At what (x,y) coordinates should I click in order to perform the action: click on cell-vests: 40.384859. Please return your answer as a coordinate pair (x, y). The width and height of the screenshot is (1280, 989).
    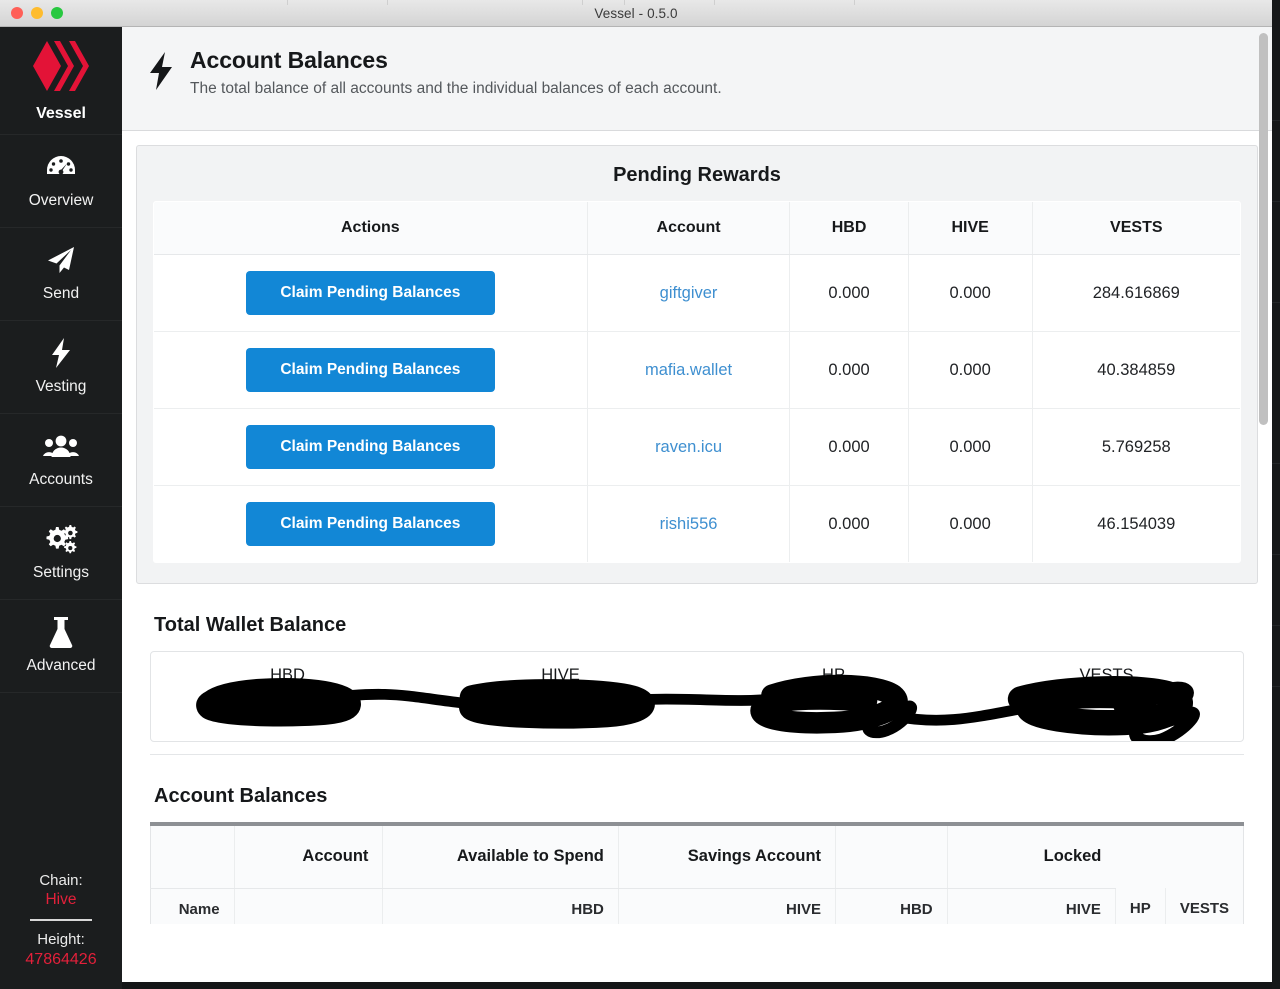
    Looking at the image, I should click on (1136, 370).